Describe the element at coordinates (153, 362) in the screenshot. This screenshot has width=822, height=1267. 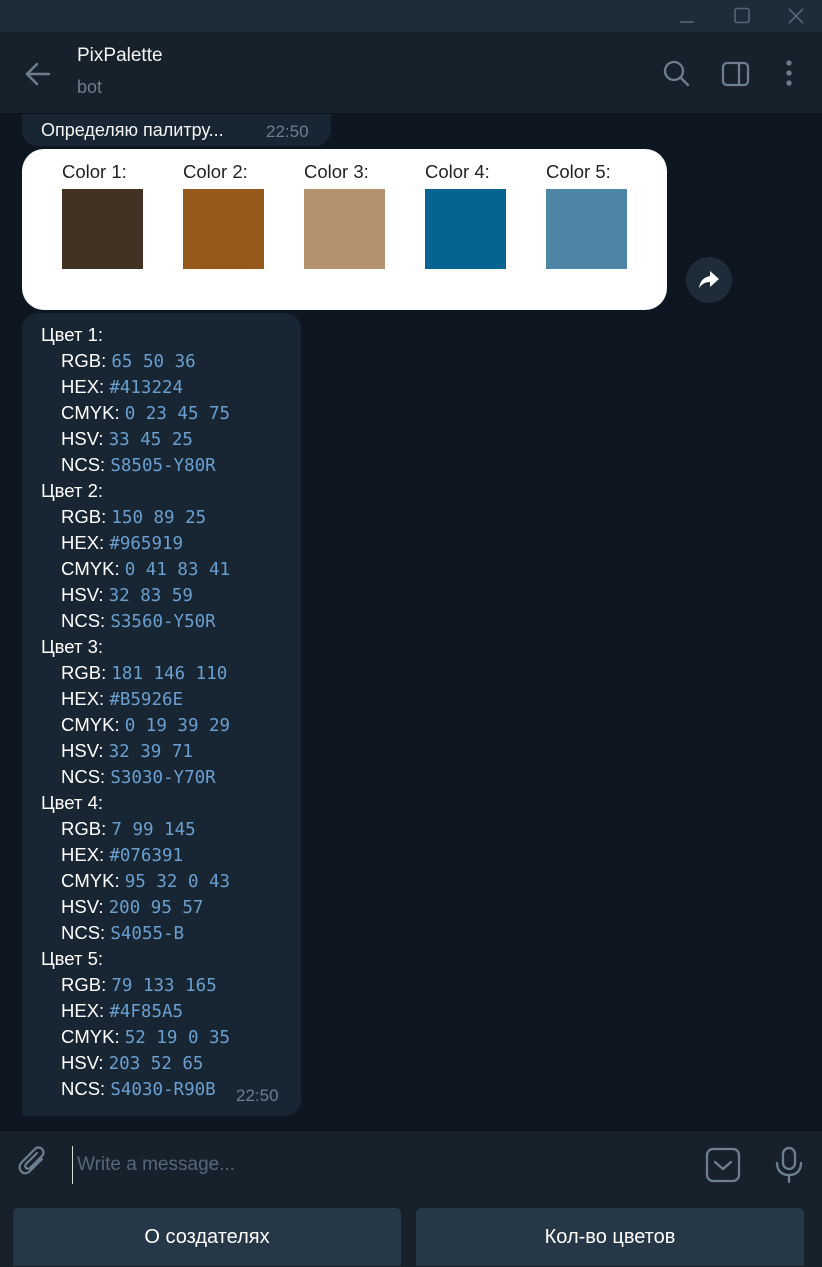
I see `rgb-value: 65 50 36` at that location.